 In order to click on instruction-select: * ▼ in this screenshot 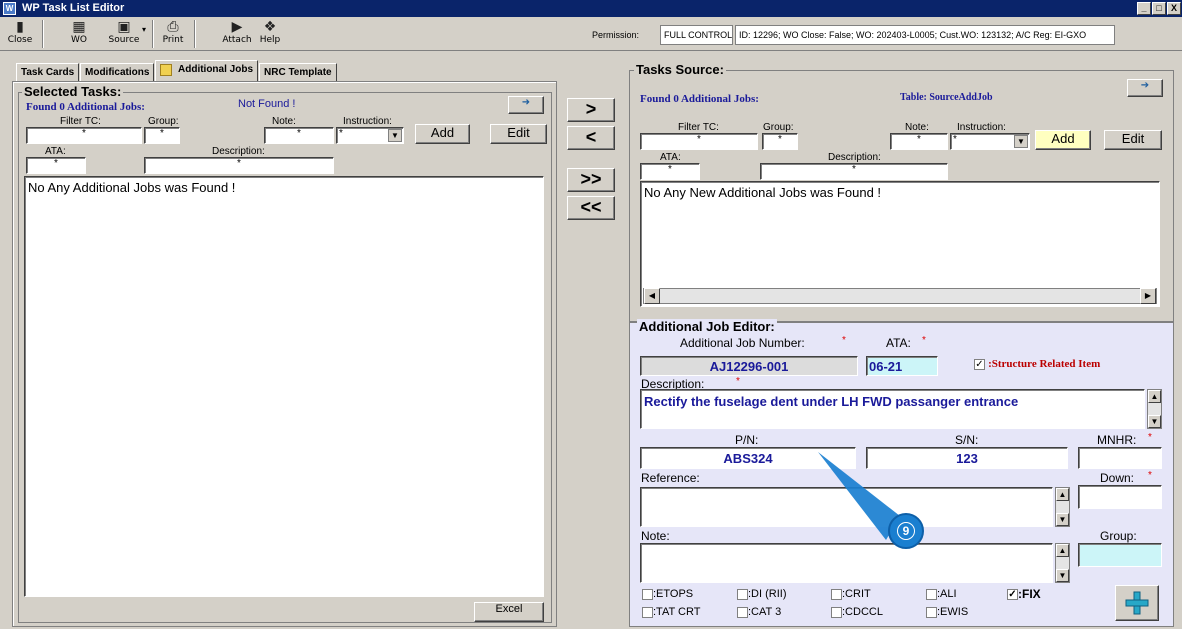, I will do `click(370, 135)`.